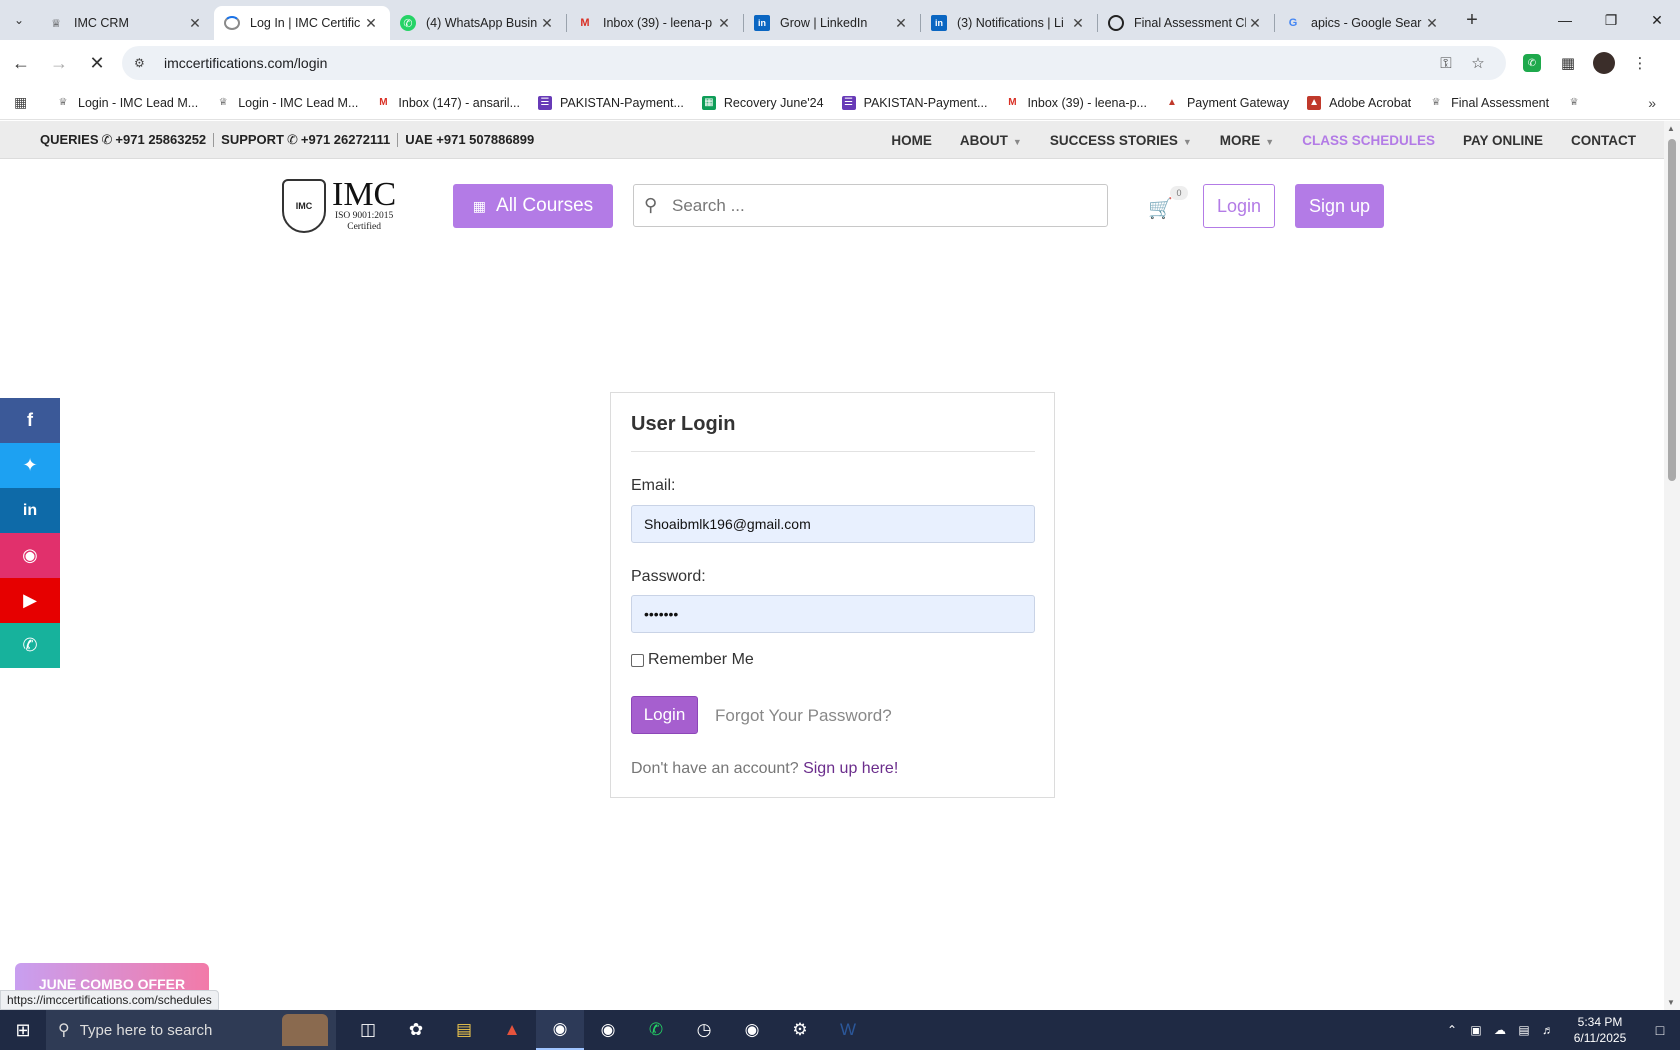 This screenshot has height=1050, width=1680. What do you see at coordinates (1009, 23) in the screenshot?
I see `tab-linkedin-notifications: in (3) Notifications | Li ✕` at bounding box center [1009, 23].